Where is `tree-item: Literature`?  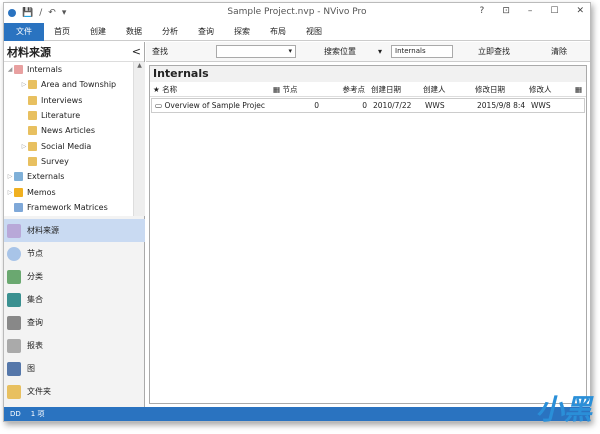 tree-item: Literature is located at coordinates (74, 115).